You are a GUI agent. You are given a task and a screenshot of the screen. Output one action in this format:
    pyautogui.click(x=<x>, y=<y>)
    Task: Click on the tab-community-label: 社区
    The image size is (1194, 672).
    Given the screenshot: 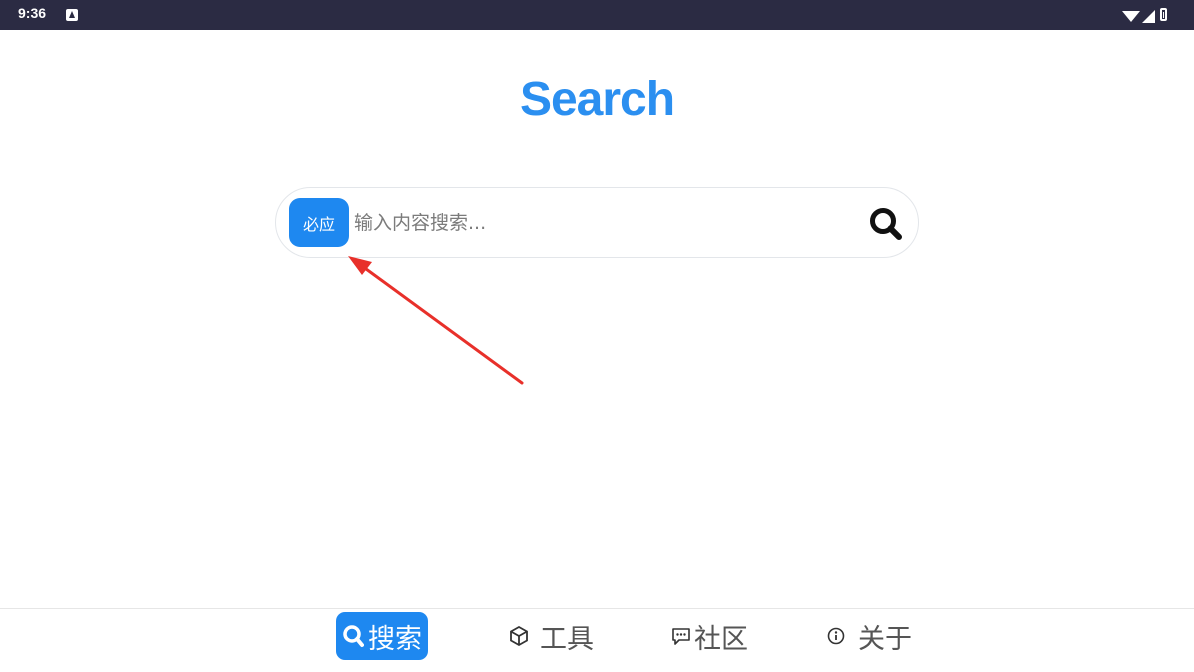 What is the action you would take?
    pyautogui.click(x=721, y=639)
    